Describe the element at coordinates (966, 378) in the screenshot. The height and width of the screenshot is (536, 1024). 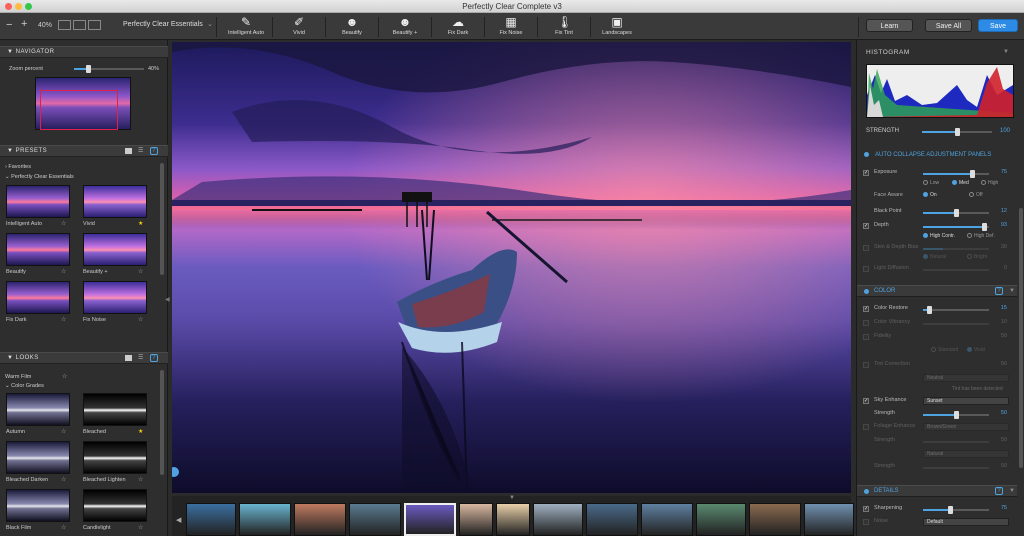
I see `tint-select: Neutral` at that location.